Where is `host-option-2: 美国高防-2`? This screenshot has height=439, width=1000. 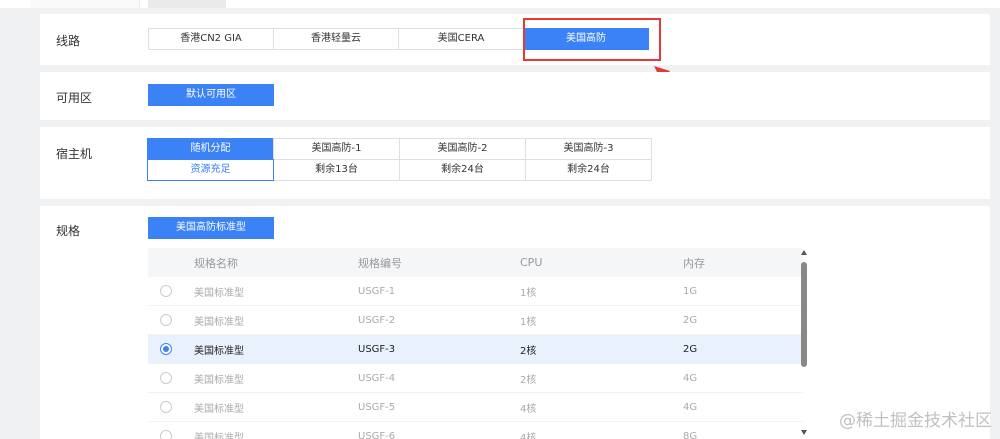
host-option-2: 美国高防-2 is located at coordinates (462, 149).